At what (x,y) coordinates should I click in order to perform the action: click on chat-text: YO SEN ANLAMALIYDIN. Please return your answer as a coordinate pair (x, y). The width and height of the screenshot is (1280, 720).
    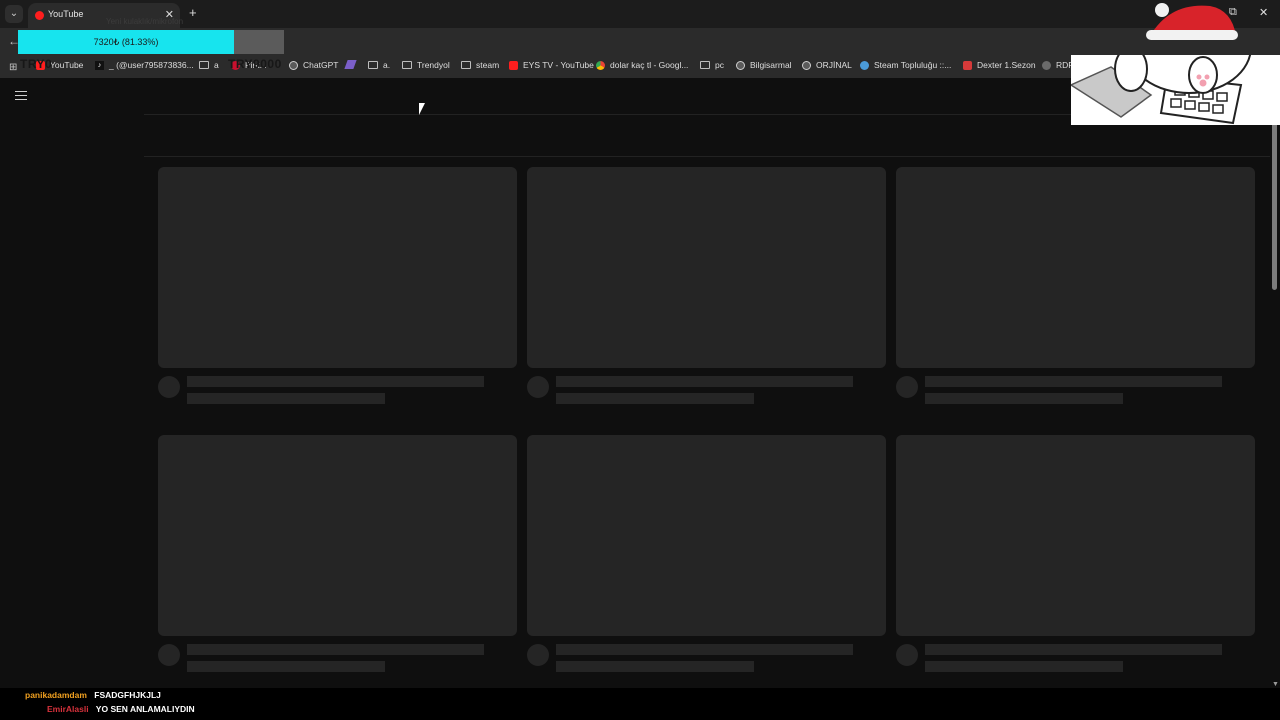
    Looking at the image, I should click on (145, 709).